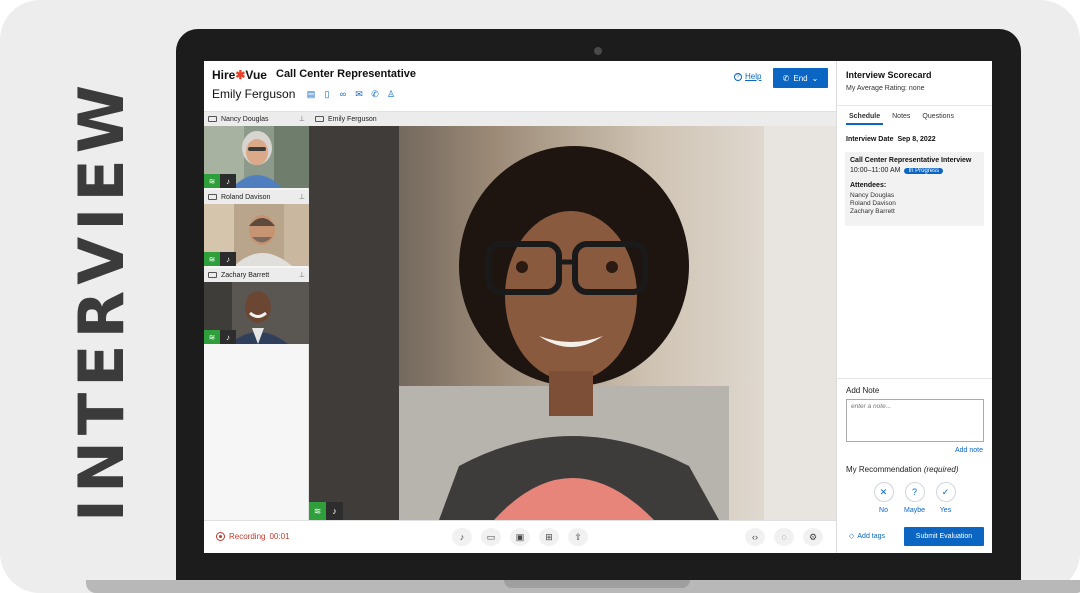 The image size is (1080, 593). What do you see at coordinates (815, 78) in the screenshot?
I see `chevron-down-icon: ⌄` at bounding box center [815, 78].